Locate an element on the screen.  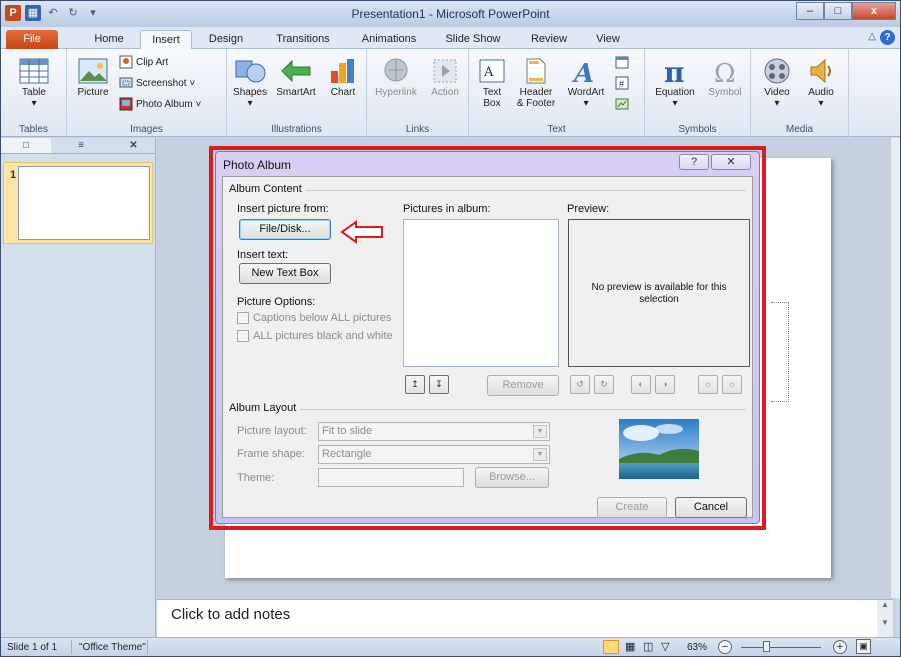
svg-text: π is located at coordinates (674, 71).